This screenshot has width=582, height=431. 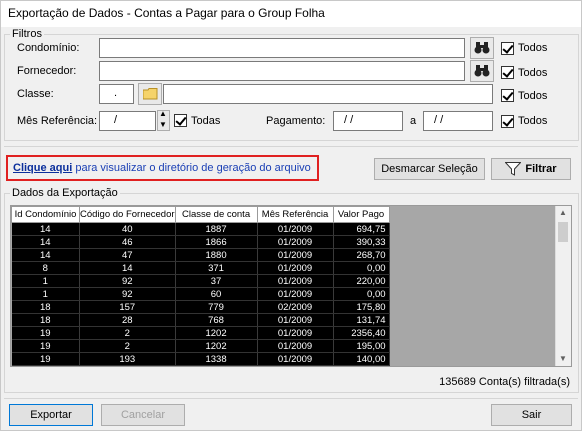 I want to click on spin-down-icon: ▼, so click(x=163, y=124).